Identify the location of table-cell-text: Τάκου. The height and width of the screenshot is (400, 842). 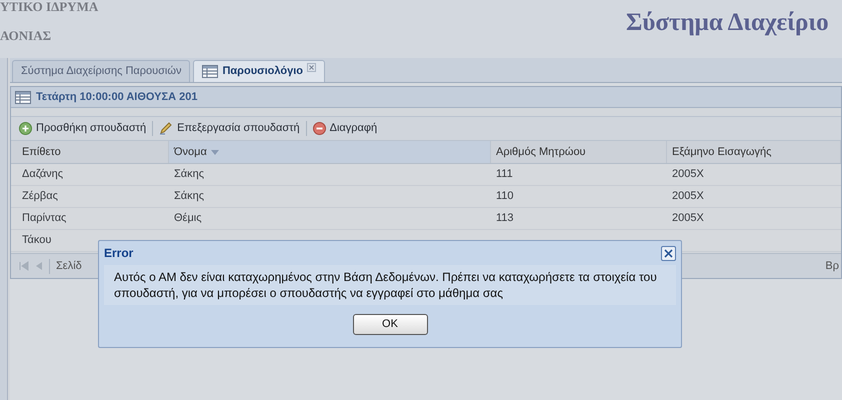
(36, 240).